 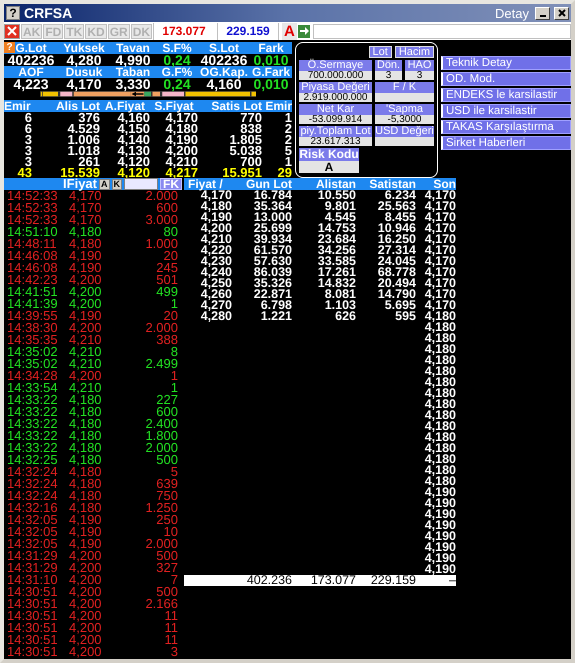 I want to click on value-field: 2.919.000.000, so click(x=335, y=97).